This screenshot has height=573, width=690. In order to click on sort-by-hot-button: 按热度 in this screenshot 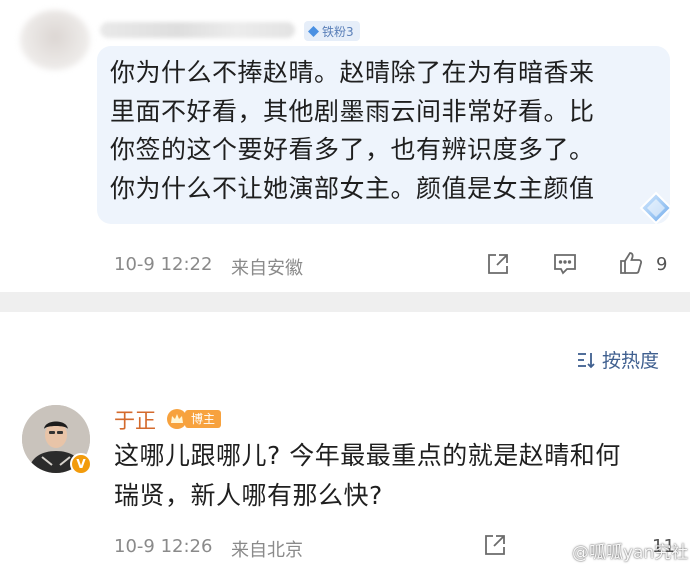, I will do `click(617, 359)`.